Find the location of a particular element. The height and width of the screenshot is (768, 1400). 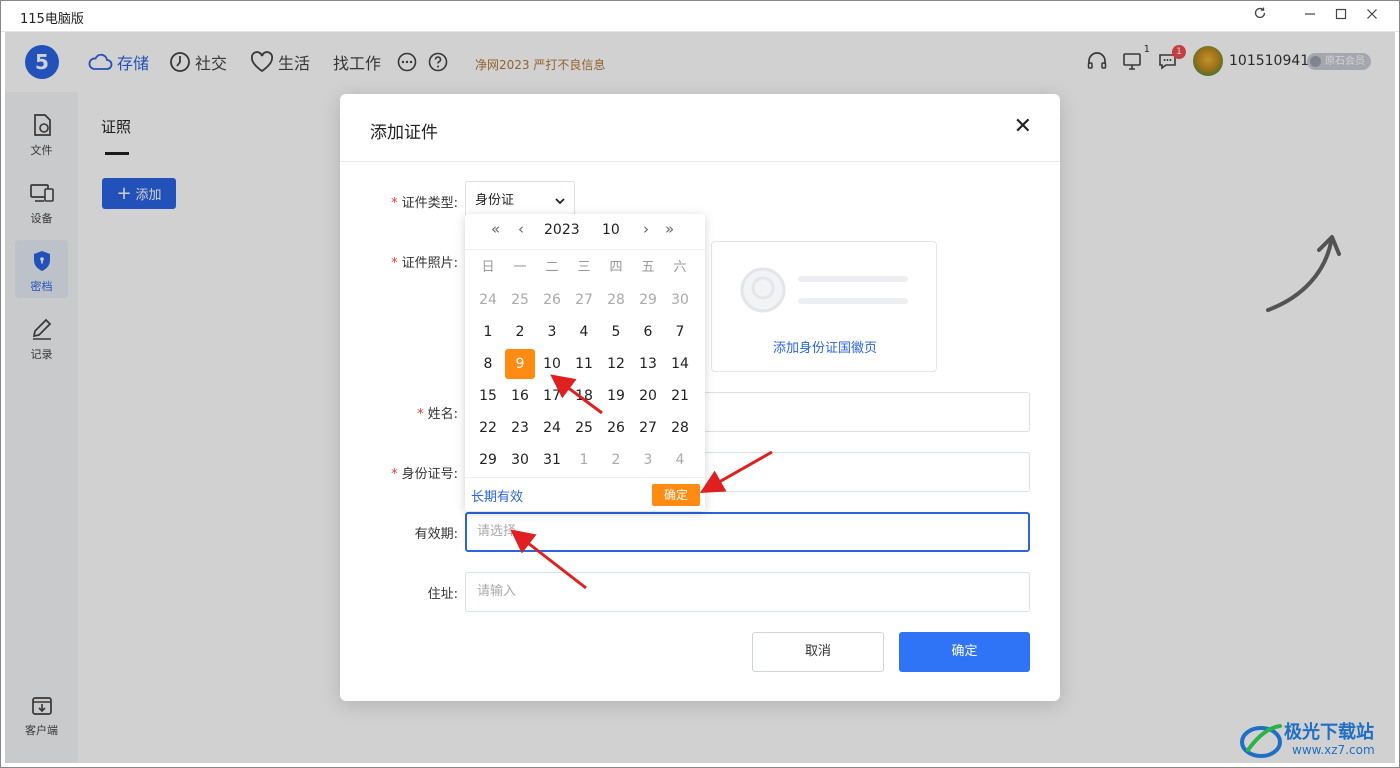

arrow-to-date is located at coordinates (576, 394).